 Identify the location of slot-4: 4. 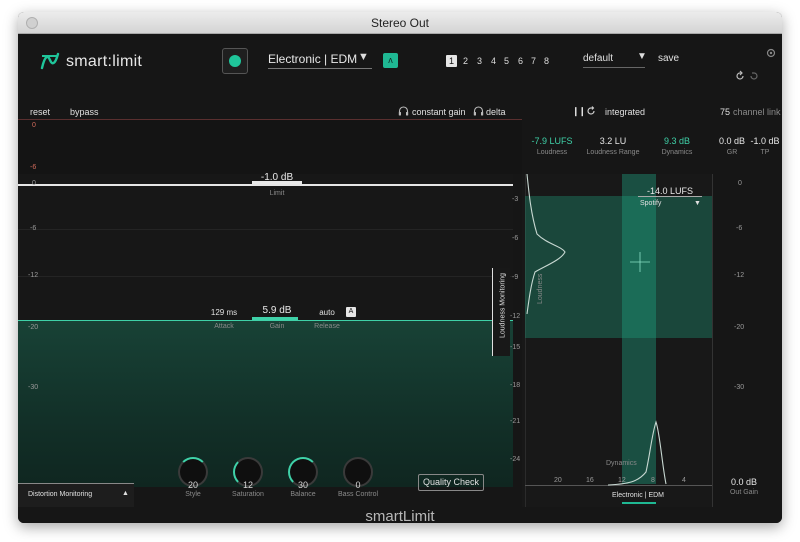
(493, 61).